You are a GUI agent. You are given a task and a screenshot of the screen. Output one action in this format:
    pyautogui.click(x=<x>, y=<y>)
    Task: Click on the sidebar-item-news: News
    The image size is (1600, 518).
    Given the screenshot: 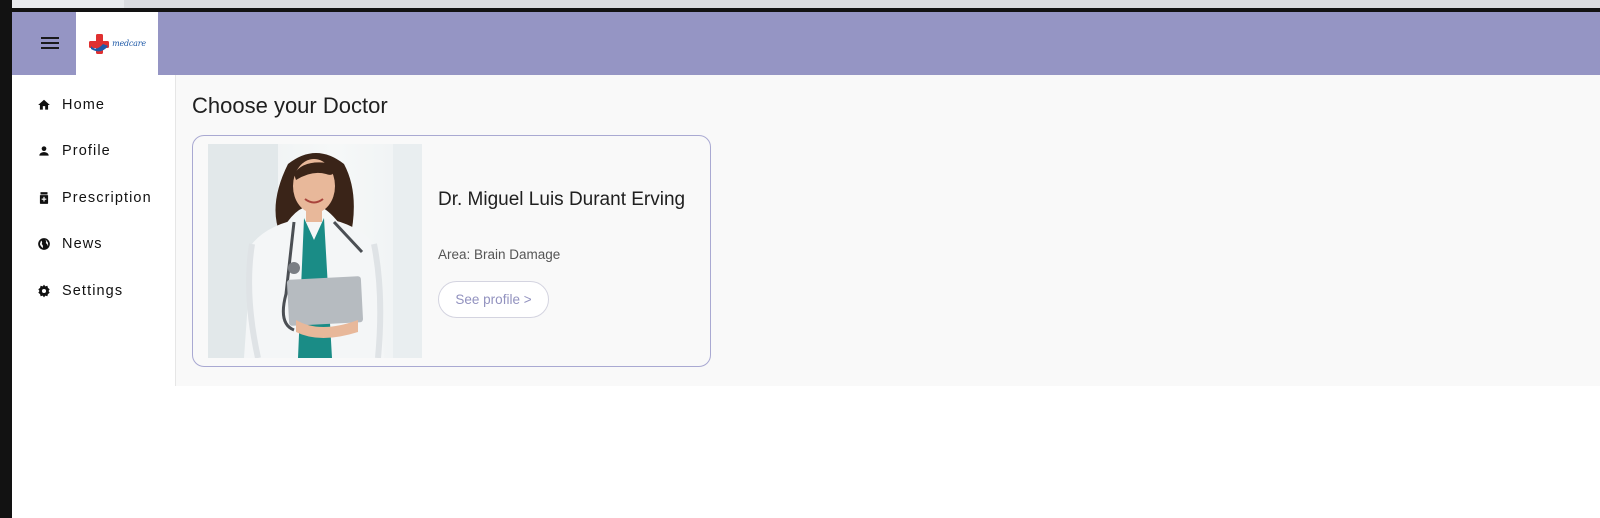 What is the action you would take?
    pyautogui.click(x=93, y=244)
    